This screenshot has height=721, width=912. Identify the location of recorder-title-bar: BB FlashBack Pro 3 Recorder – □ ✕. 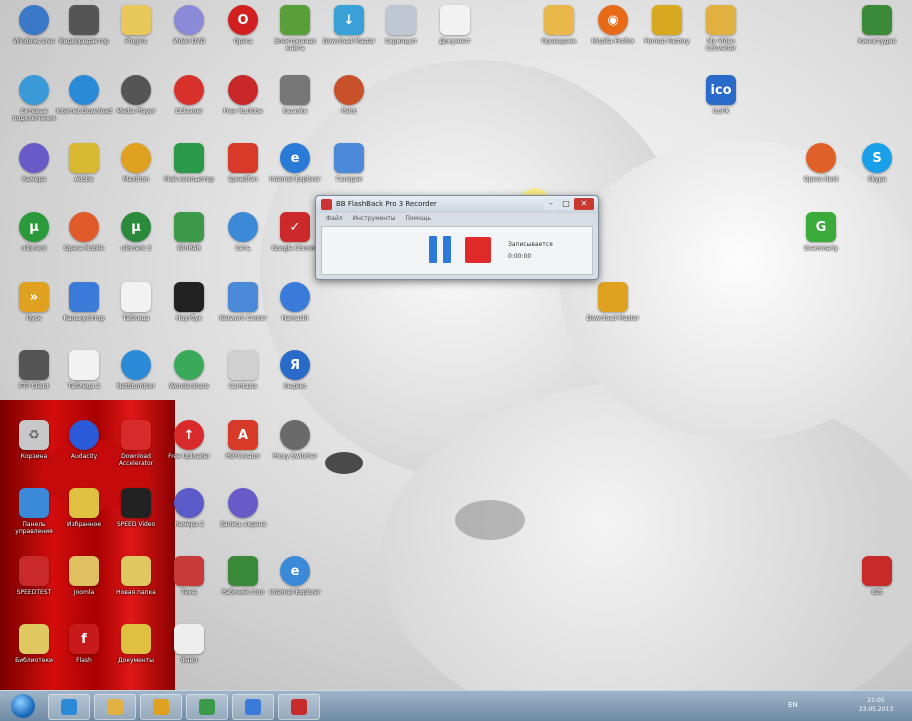
(457, 204).